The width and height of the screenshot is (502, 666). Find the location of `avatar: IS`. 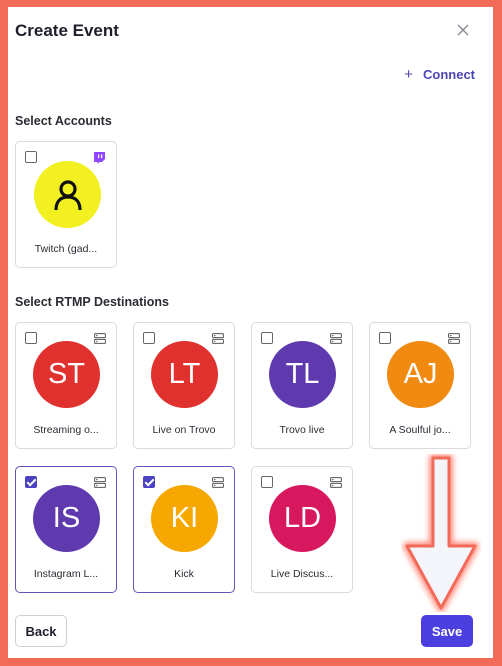

avatar: IS is located at coordinates (66, 518).